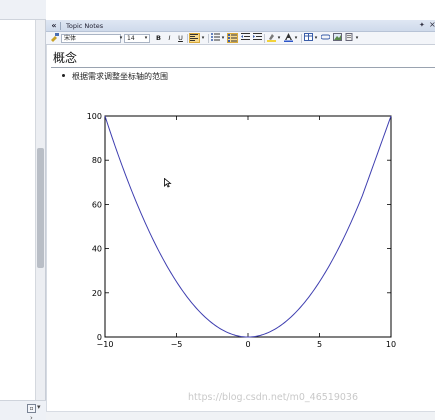 Image resolution: width=435 pixels, height=420 pixels. I want to click on watermark: https://blog.csdn.net/m0_46519036, so click(273, 397).